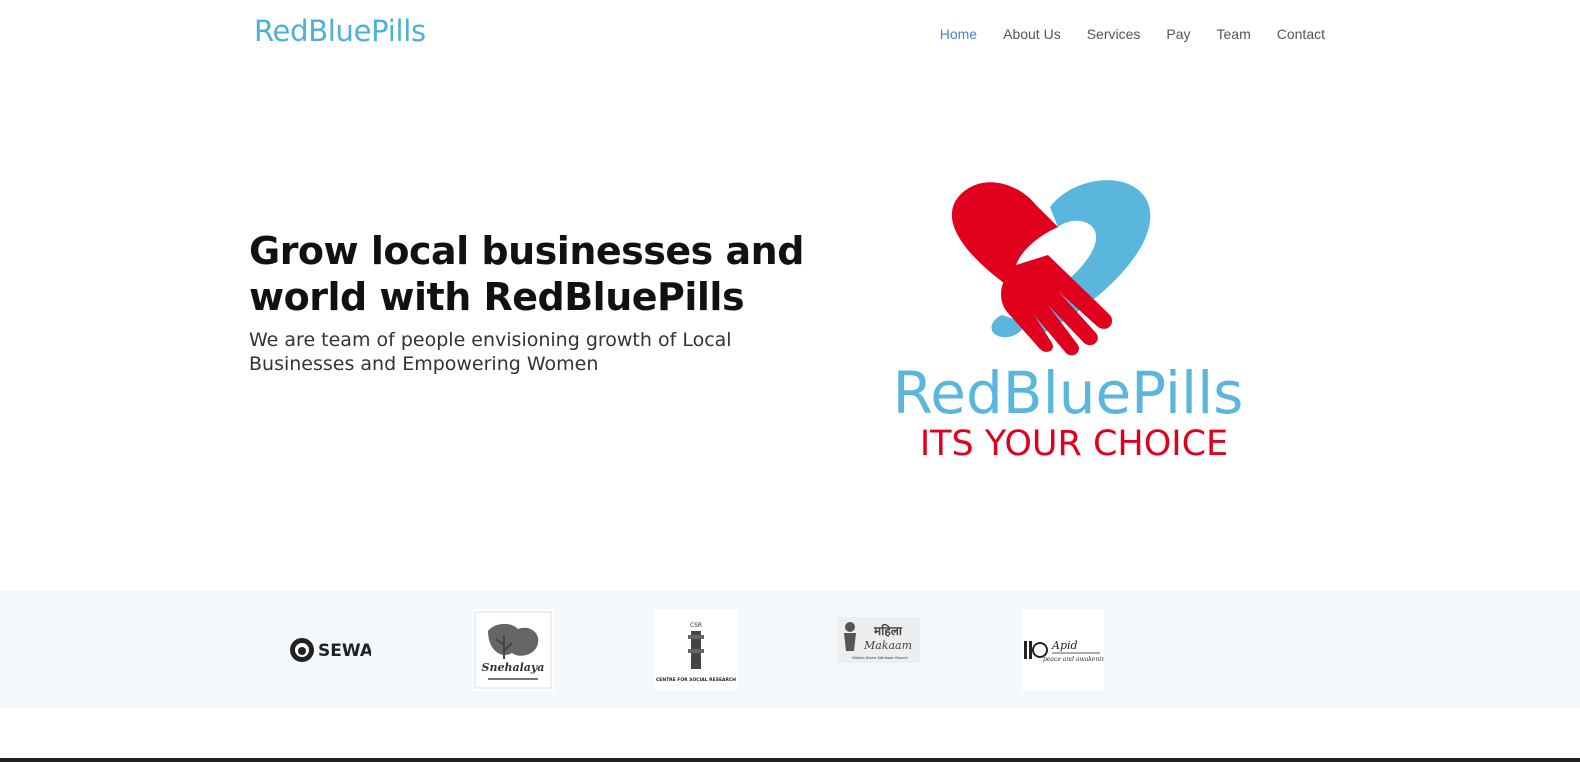 Image resolution: width=1580 pixels, height=762 pixels. I want to click on nav-team: Team, so click(1234, 34).